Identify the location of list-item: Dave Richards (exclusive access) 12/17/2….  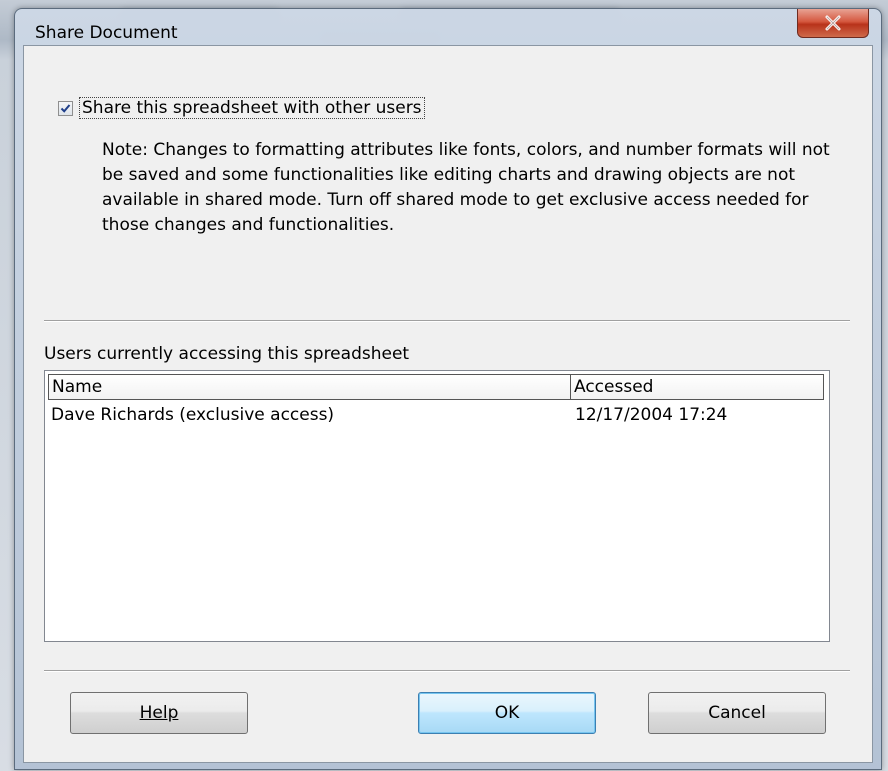
(436, 415).